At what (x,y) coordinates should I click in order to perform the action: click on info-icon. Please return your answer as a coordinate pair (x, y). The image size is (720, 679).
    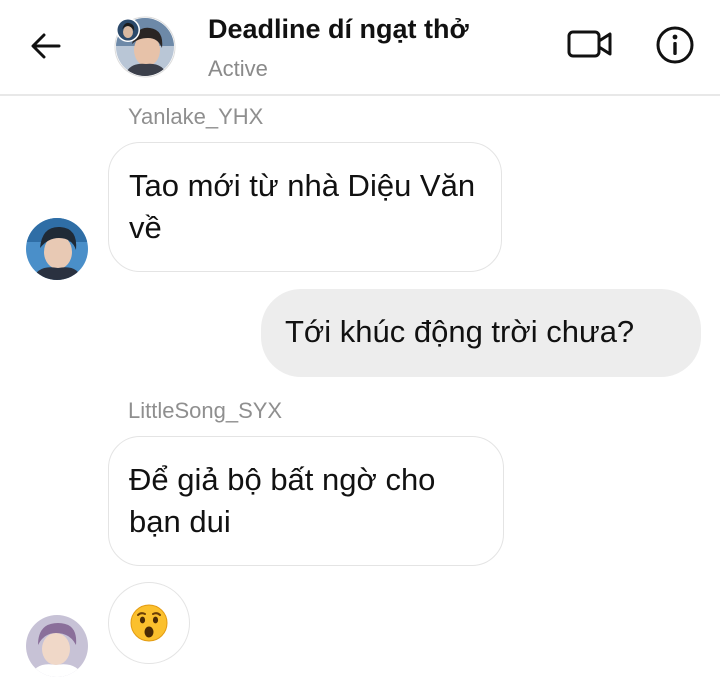
    Looking at the image, I should click on (675, 45).